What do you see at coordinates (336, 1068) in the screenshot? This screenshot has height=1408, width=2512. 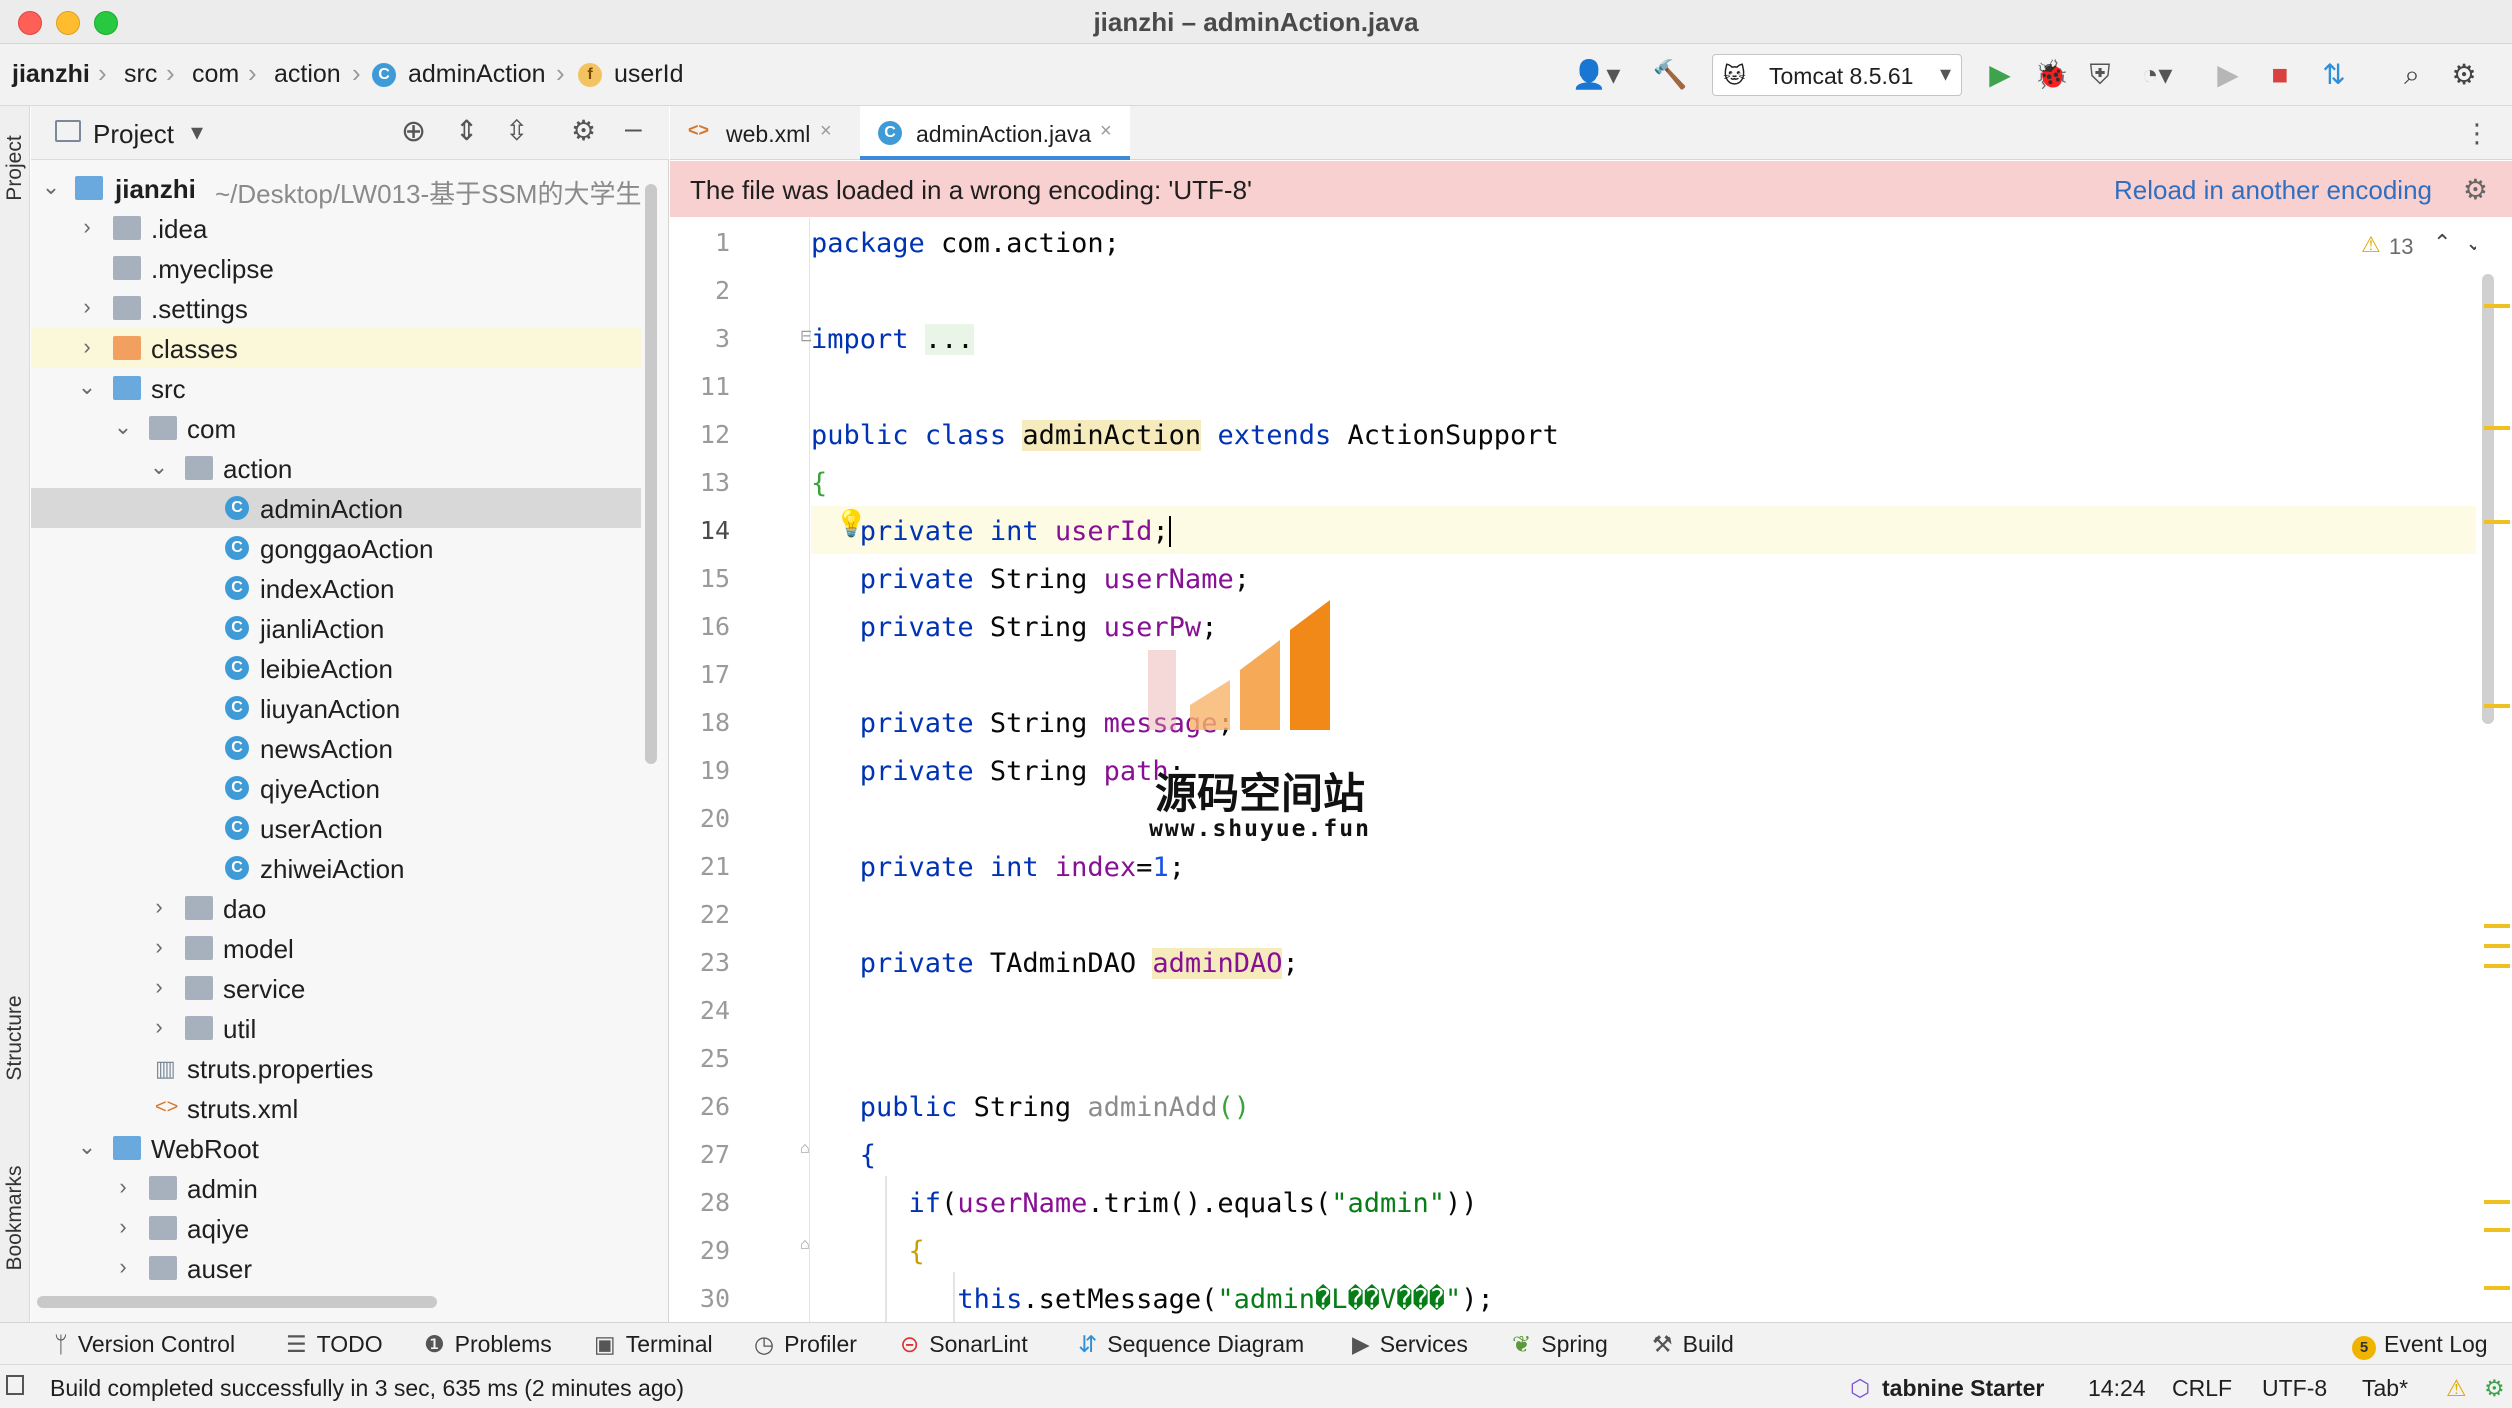 I see `tree-item: ▥ struts.properties` at bounding box center [336, 1068].